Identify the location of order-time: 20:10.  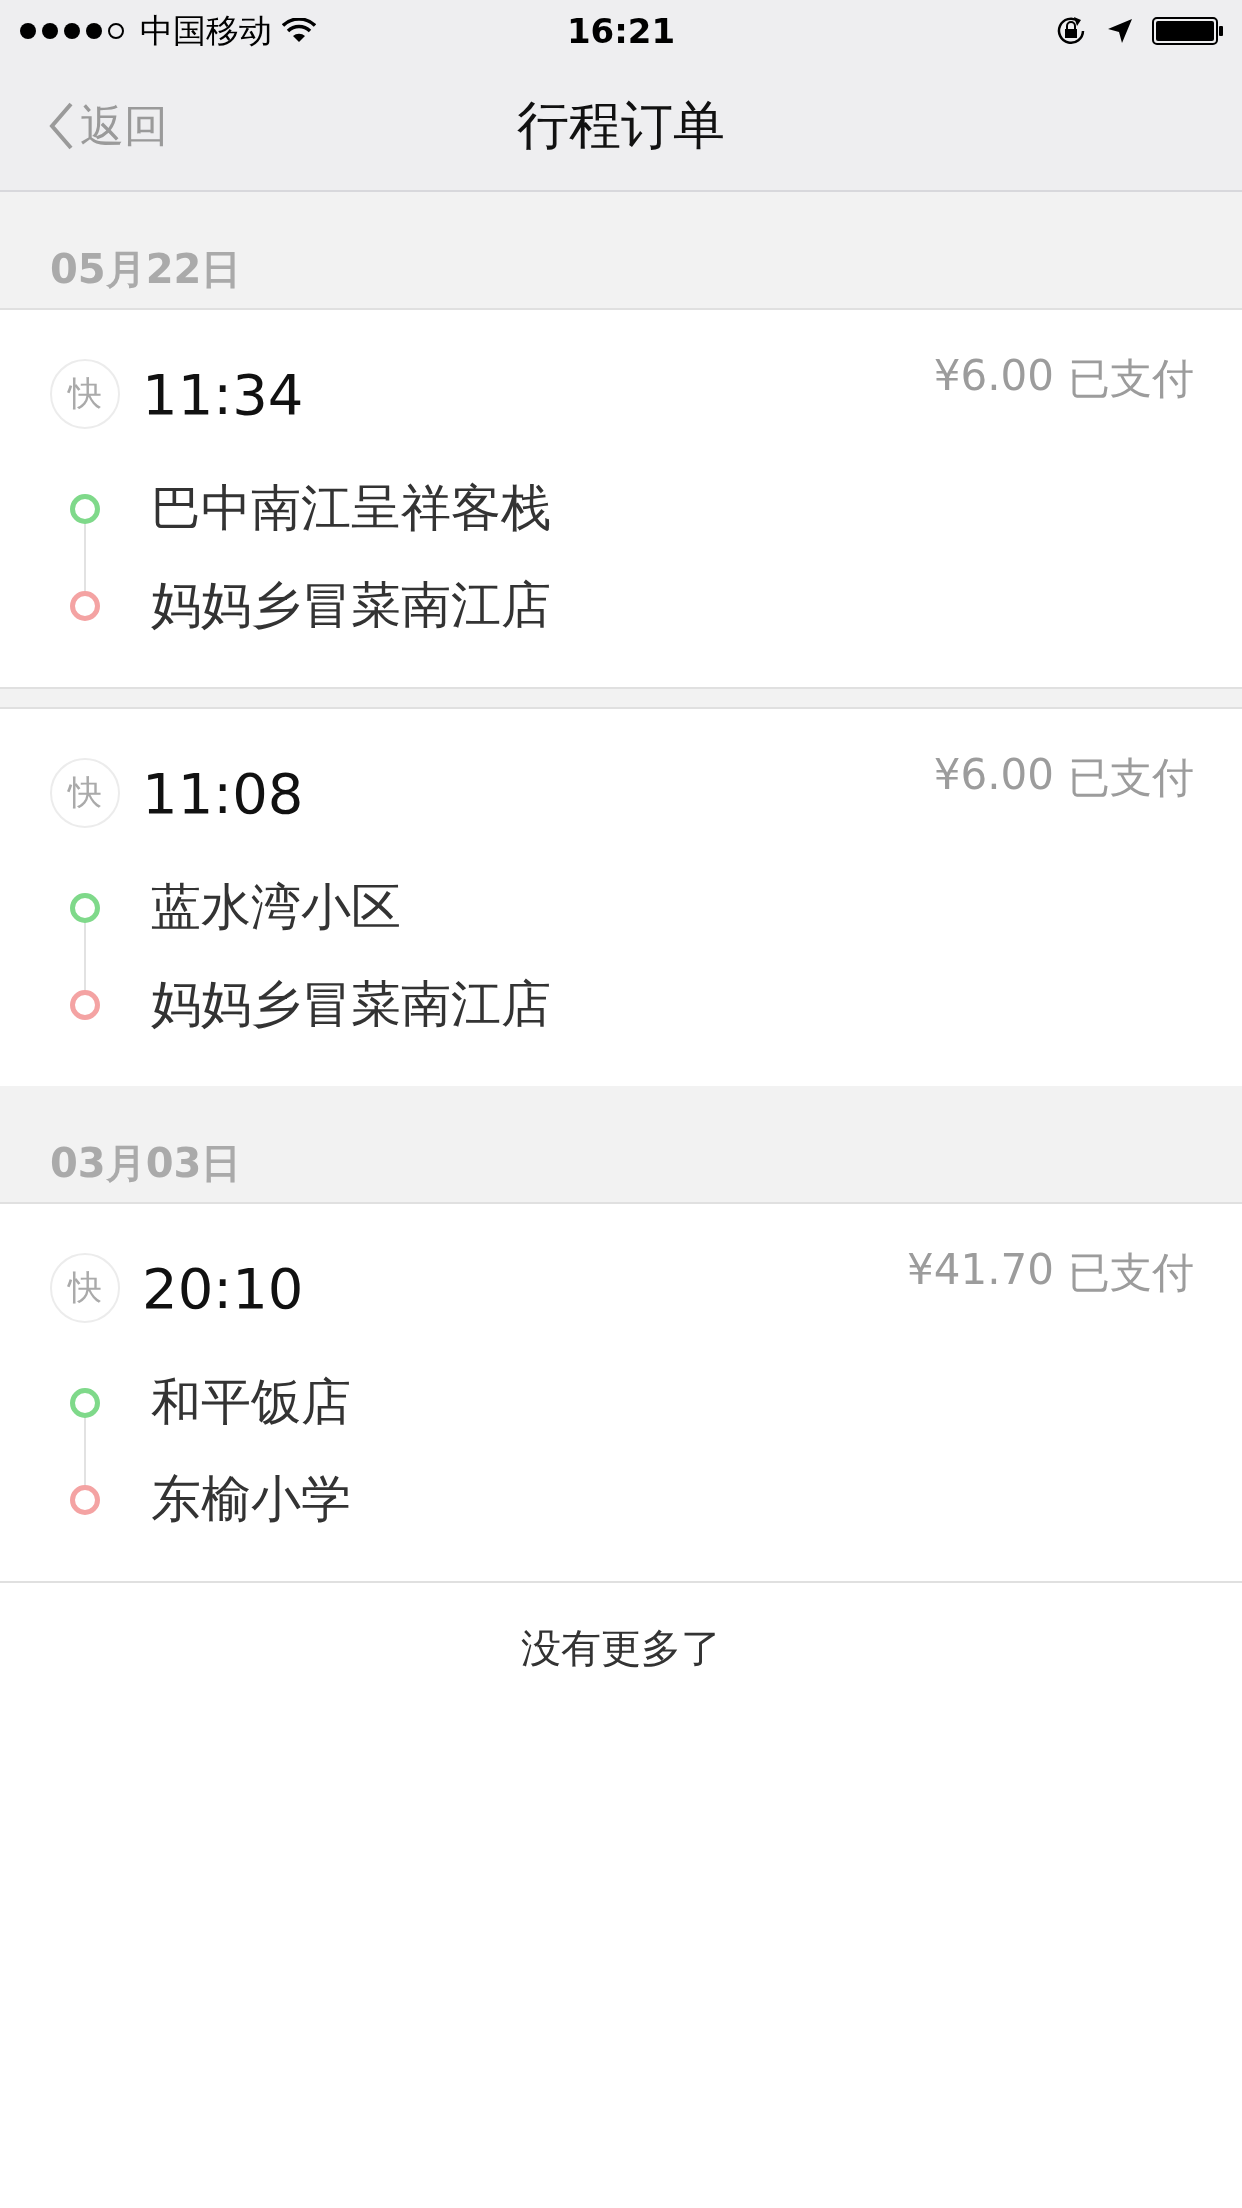
(223, 1288).